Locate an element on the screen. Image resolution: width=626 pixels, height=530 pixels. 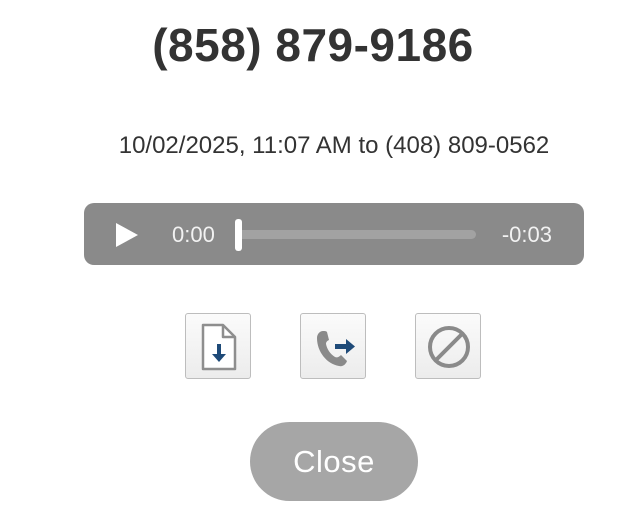
forward-call-button is located at coordinates (333, 346).